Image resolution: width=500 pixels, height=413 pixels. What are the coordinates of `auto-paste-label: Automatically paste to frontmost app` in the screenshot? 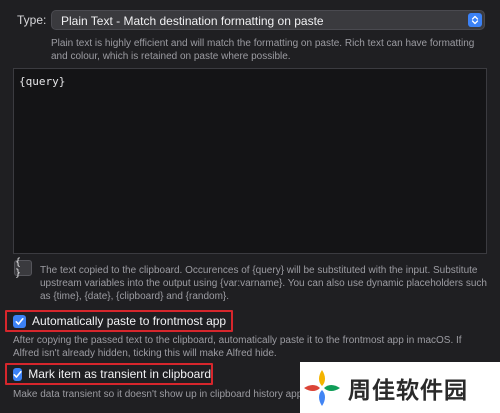 It's located at (129, 321).